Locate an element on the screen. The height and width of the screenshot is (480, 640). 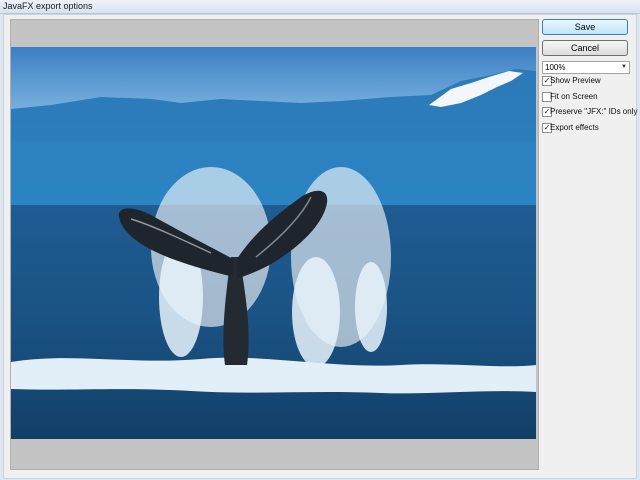
cancel-button: Cancel is located at coordinates (585, 48).